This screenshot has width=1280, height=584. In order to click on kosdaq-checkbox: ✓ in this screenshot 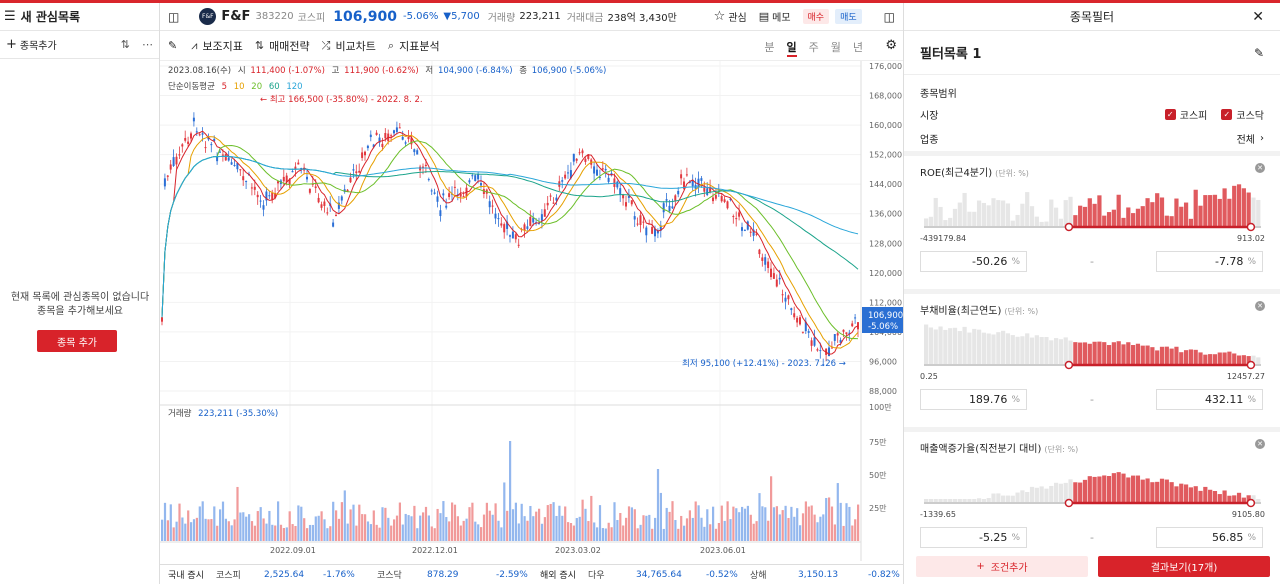, I will do `click(1227, 114)`.